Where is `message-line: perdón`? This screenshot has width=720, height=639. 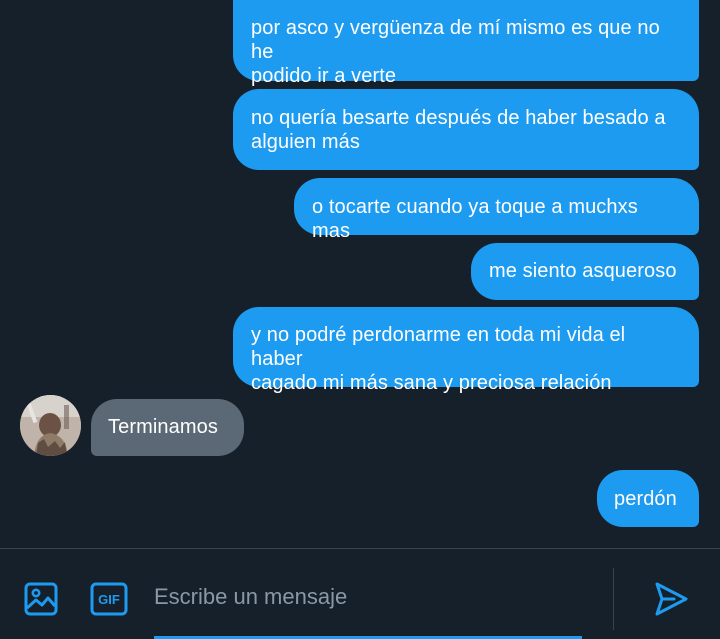
message-line: perdón is located at coordinates (645, 499).